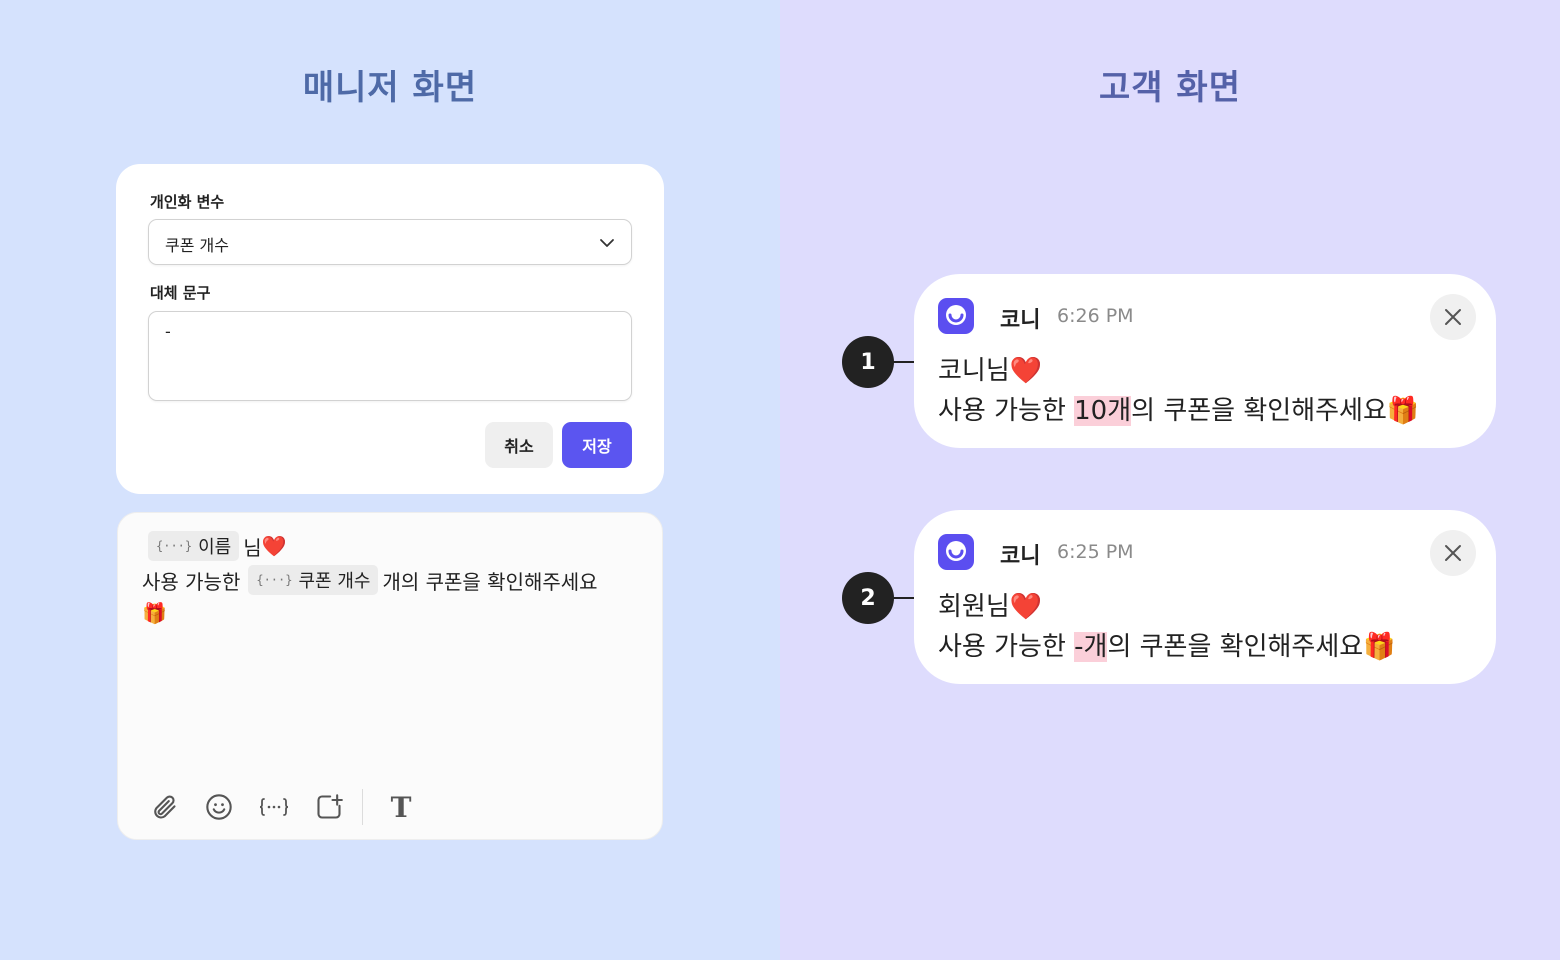  Describe the element at coordinates (597, 445) in the screenshot. I see `save-button: 저장` at that location.